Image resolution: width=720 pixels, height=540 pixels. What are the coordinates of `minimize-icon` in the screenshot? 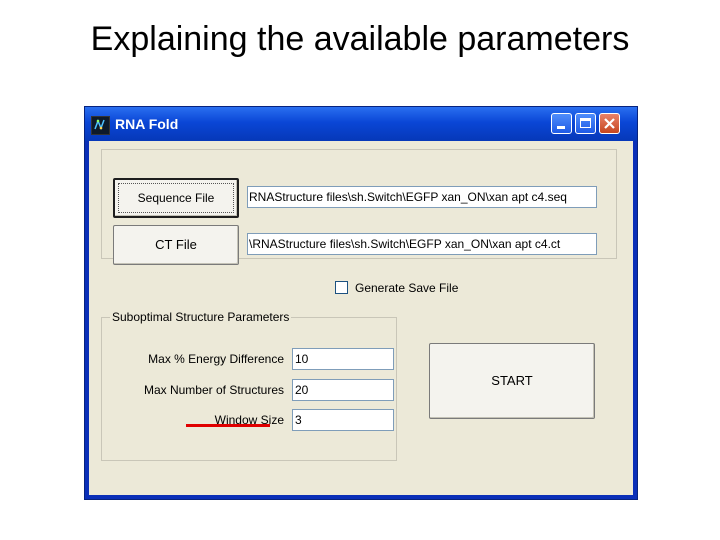 It's located at (561, 127).